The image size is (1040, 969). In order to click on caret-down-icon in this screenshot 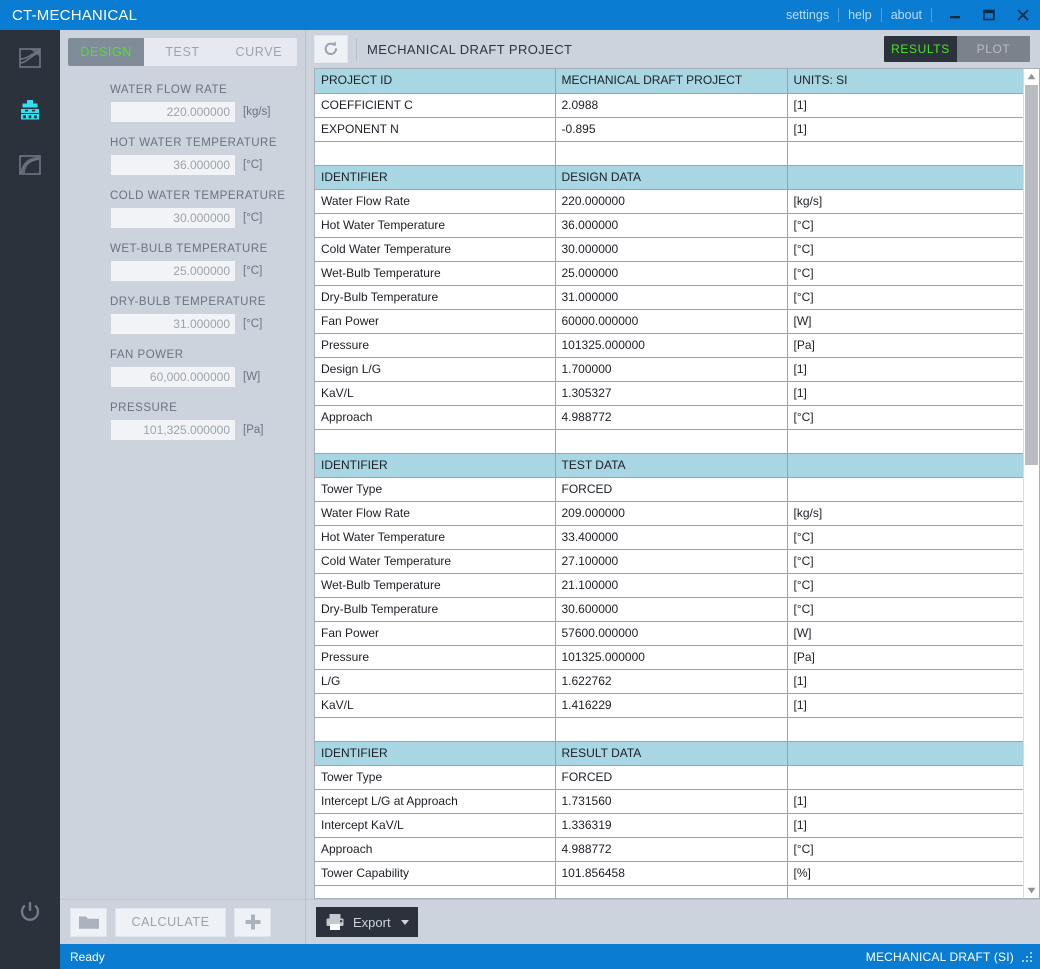, I will do `click(1031, 890)`.